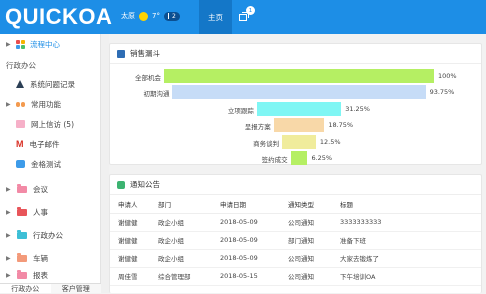 This screenshot has height=294, width=486. I want to click on sidebar-folder-admin: ▶ 行政办公, so click(50, 235).